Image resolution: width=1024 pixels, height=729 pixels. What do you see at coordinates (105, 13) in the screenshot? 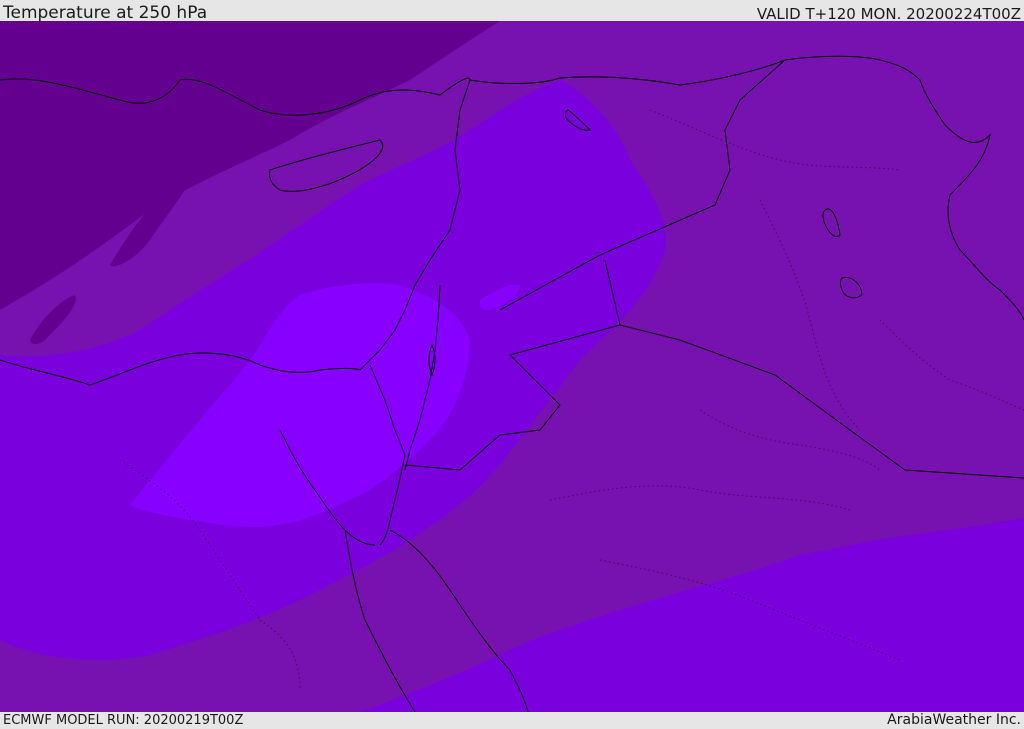
I see `map-title: Temperature at 250 hPa` at bounding box center [105, 13].